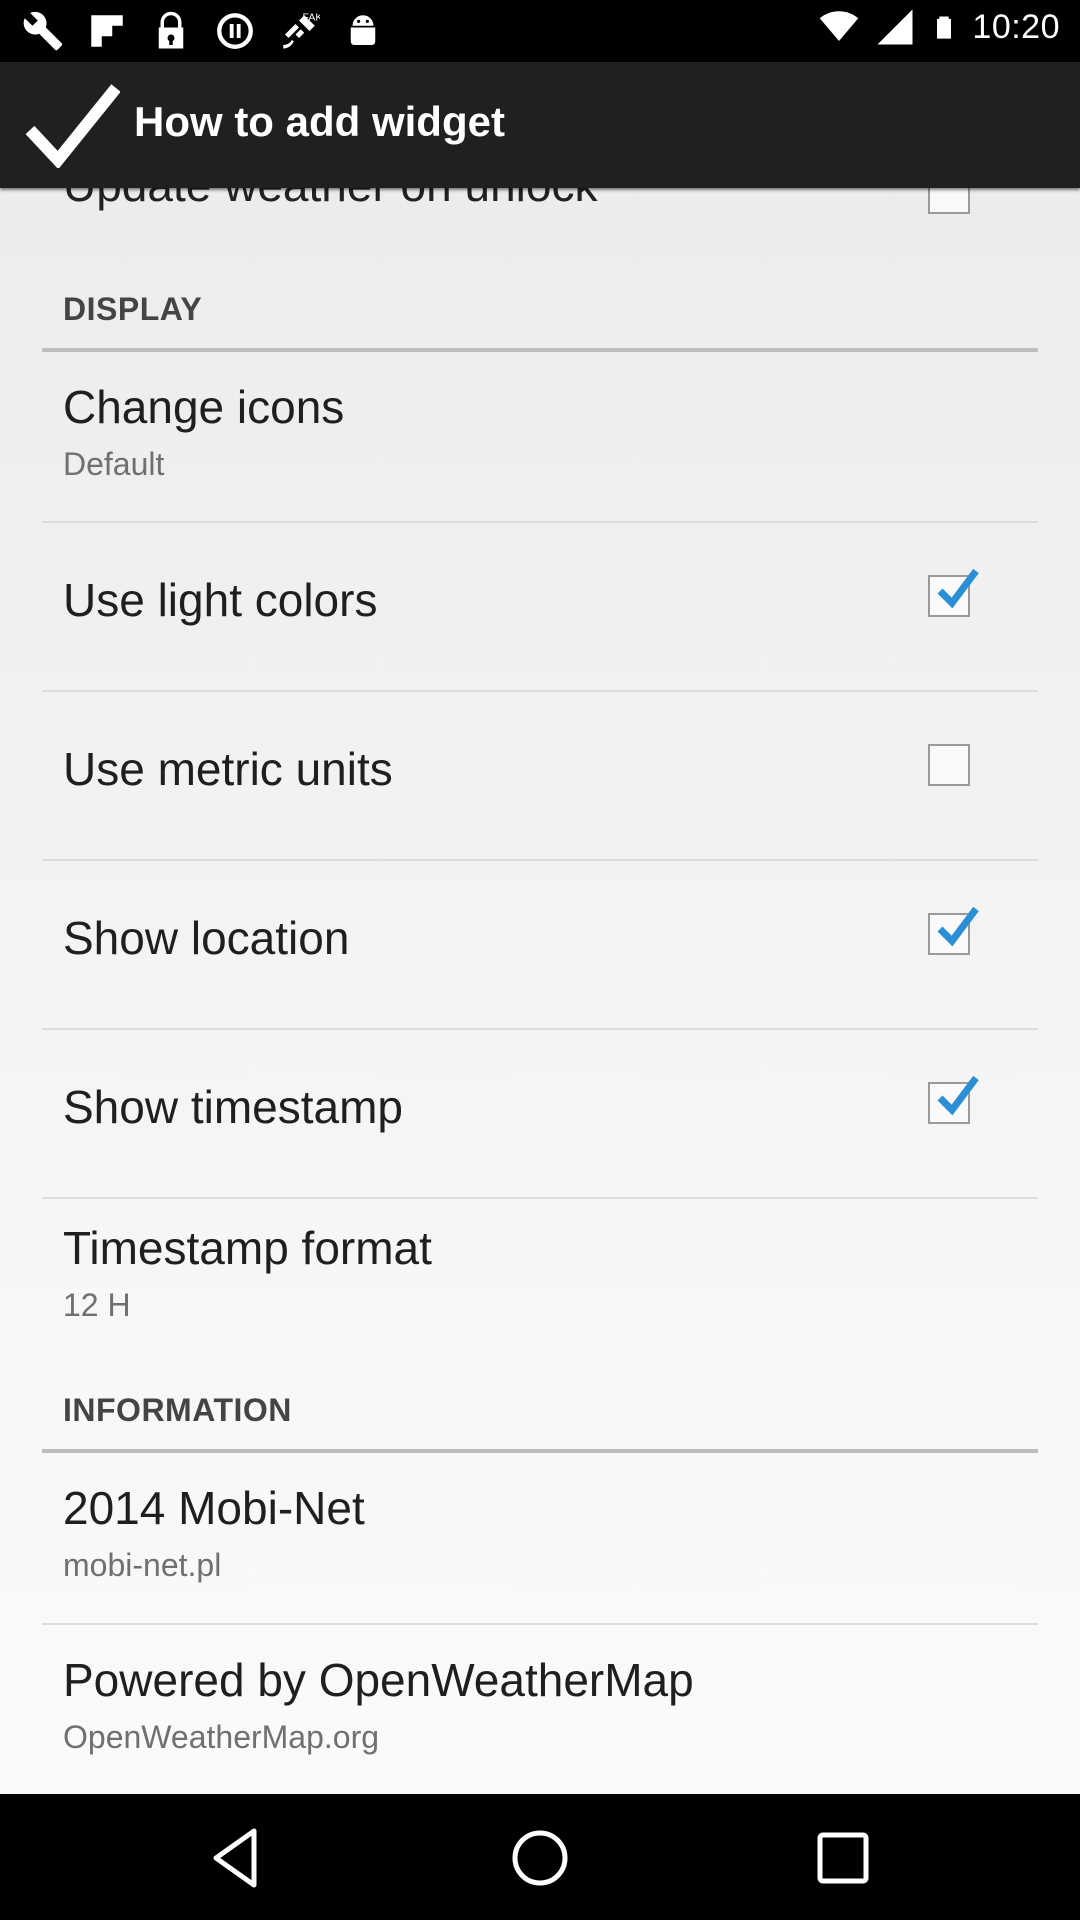 The width and height of the screenshot is (1080, 1920). I want to click on setting-summary: mobi-net.pl, so click(142, 1565).